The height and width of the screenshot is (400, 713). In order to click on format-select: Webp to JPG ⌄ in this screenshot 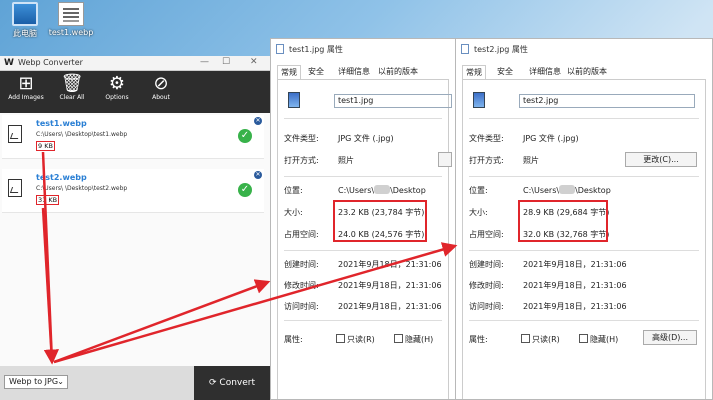, I will do `click(36, 382)`.